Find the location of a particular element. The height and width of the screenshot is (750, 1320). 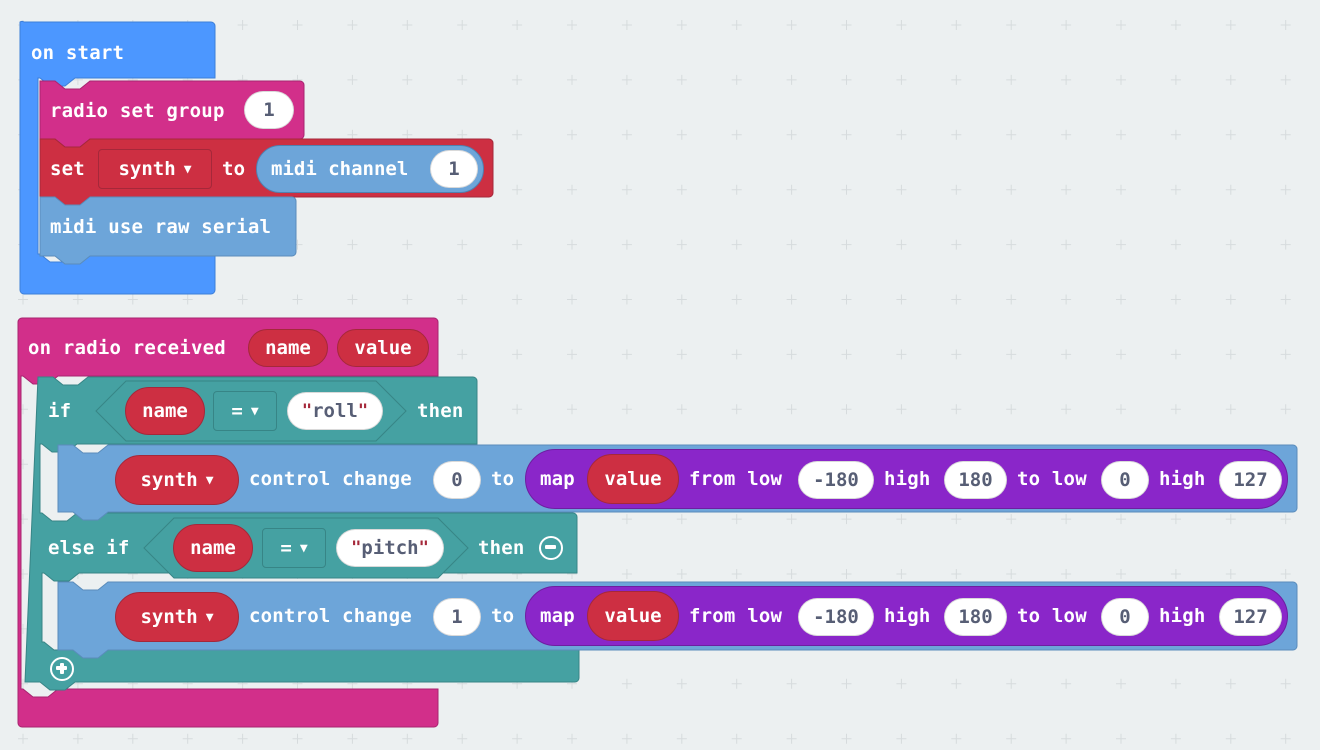

synth-dropdown-1: synth ▼ is located at coordinates (177, 480).